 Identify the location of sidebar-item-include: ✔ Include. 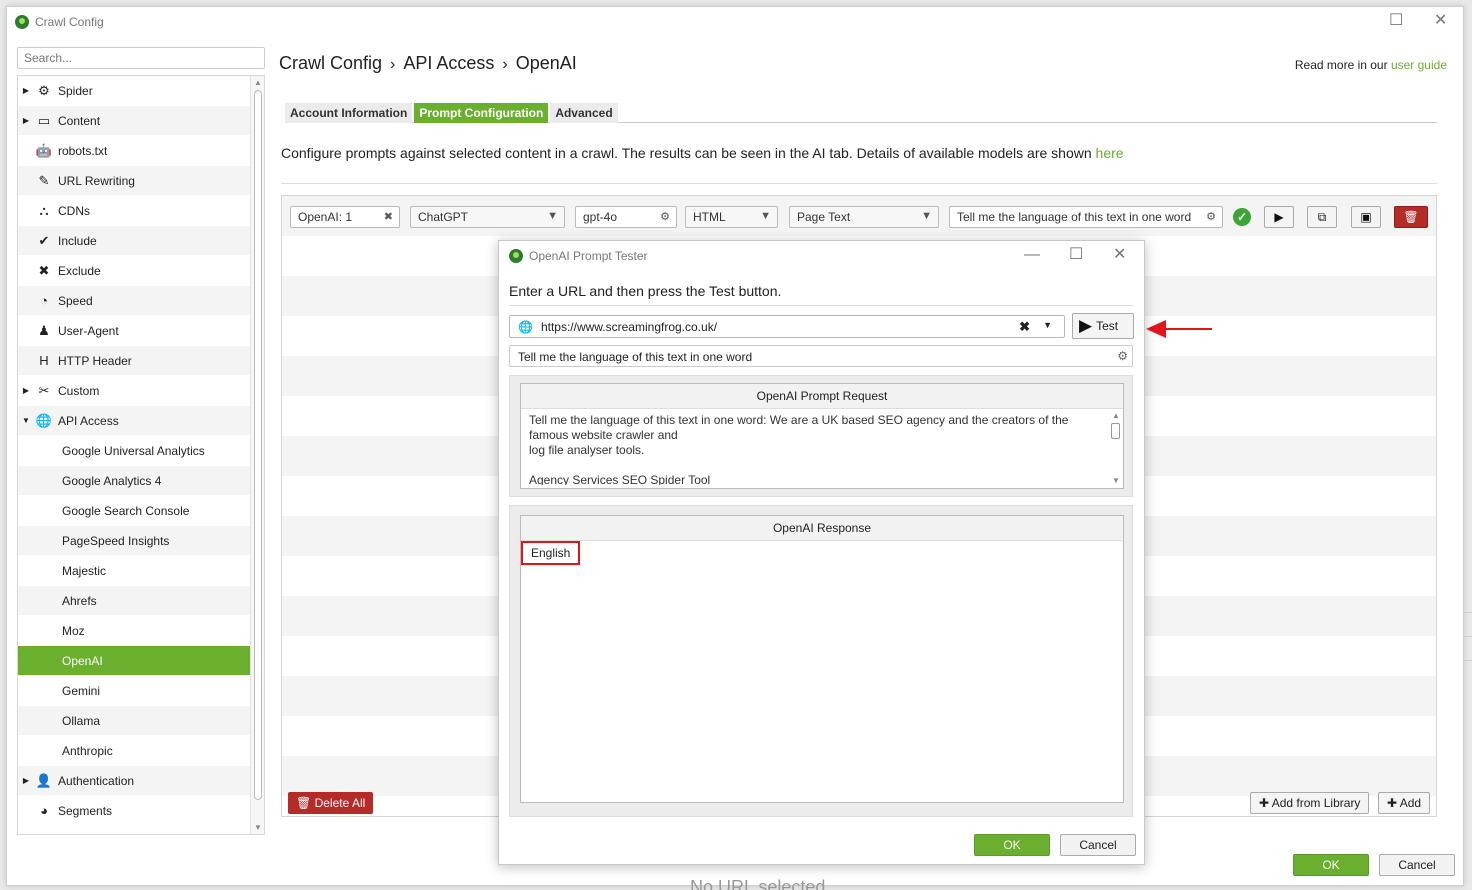
(134, 241).